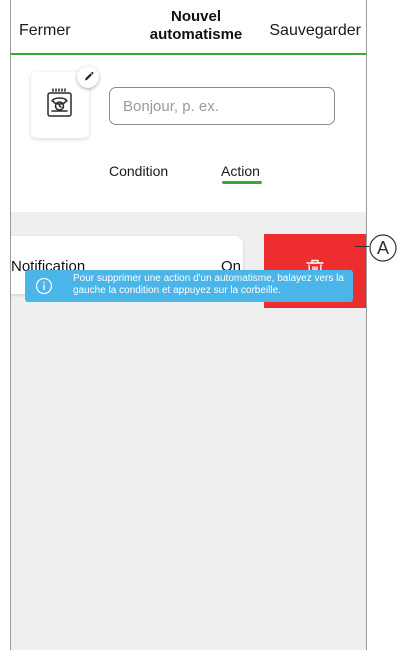 This screenshot has height=650, width=401. I want to click on page-title: Nouvel automatisme, so click(196, 26).